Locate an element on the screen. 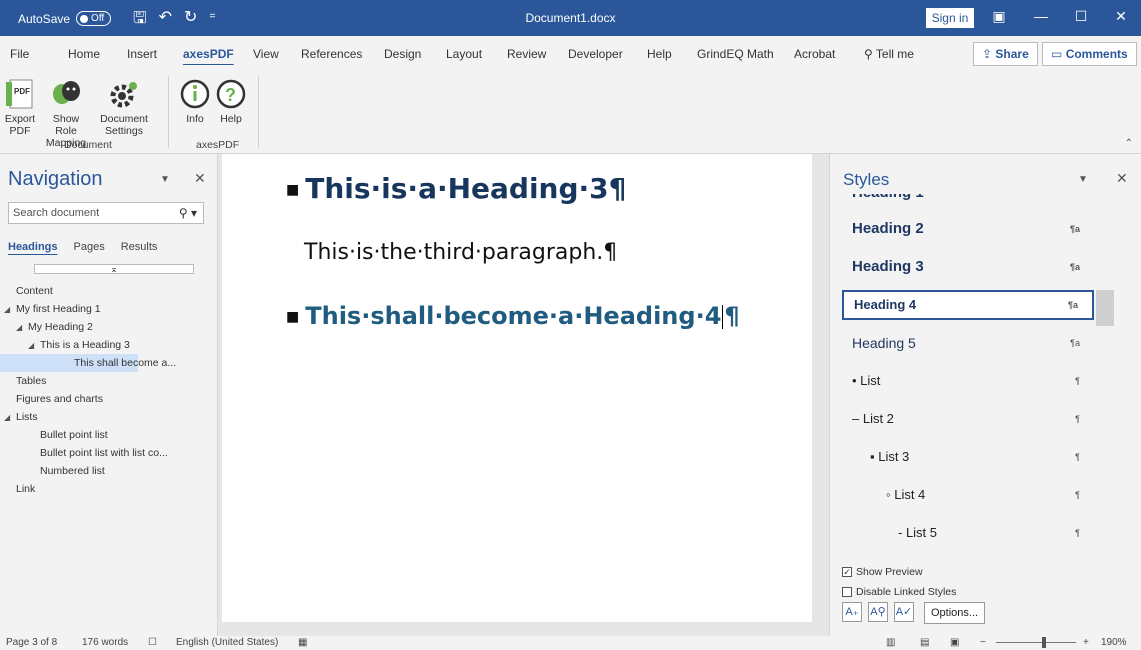  tab-layout: Layout is located at coordinates (464, 54).